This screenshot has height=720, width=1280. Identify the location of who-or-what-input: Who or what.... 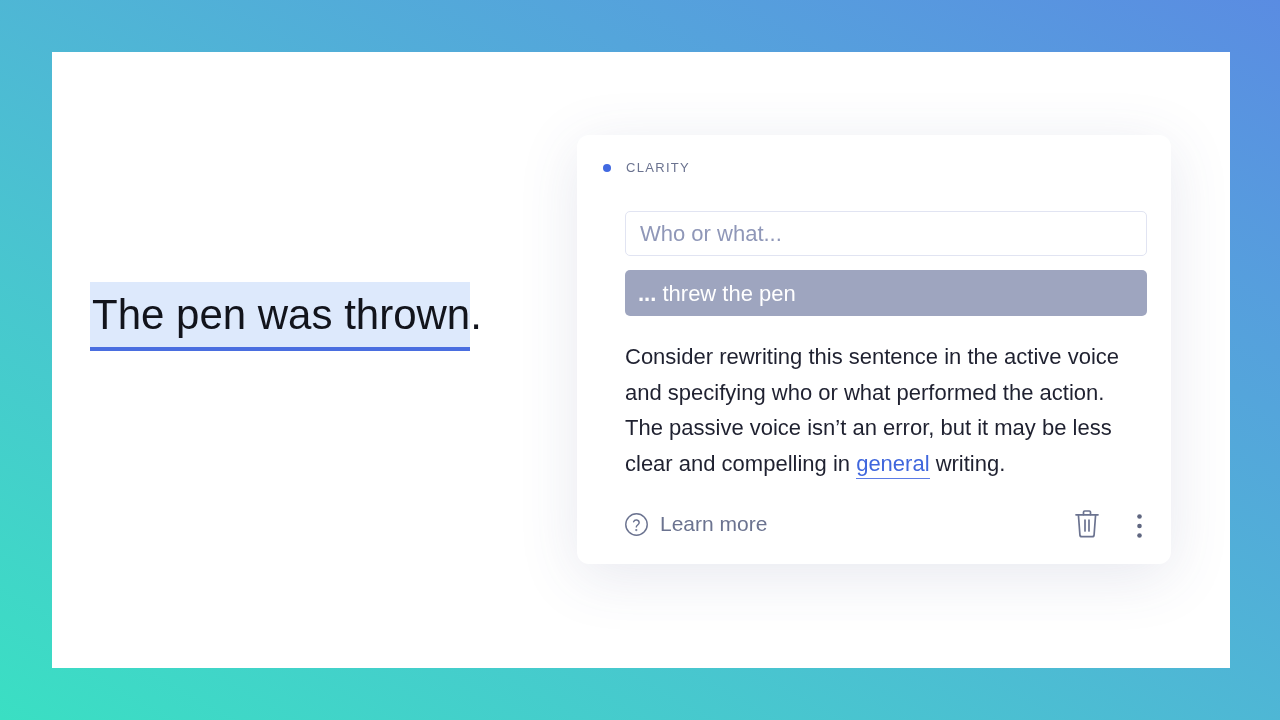
(886, 233).